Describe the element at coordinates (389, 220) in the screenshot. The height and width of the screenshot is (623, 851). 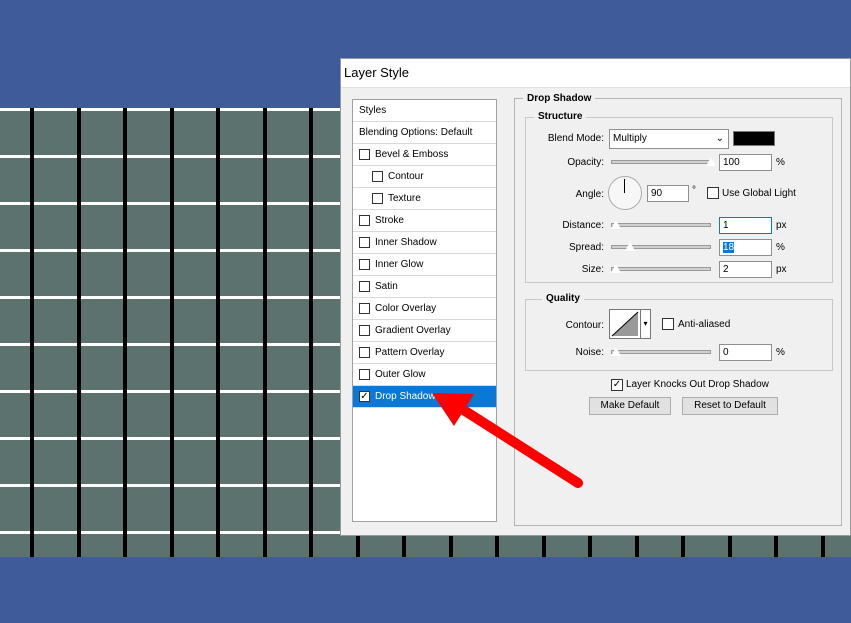
I see `style-item-label: Stroke` at that location.